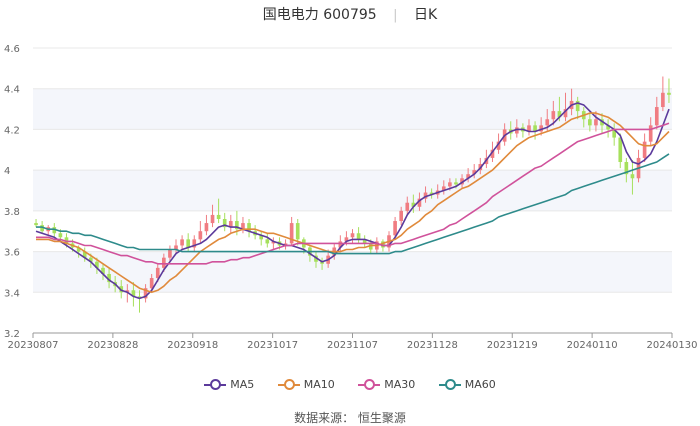 Image resolution: width=700 pixels, height=426 pixels. Describe the element at coordinates (215, 384) in the screenshot. I see `legend-swatch-ma5` at that location.